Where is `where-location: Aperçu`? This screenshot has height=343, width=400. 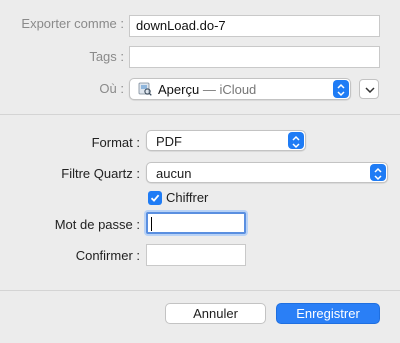 where-location: Aperçu is located at coordinates (179, 89).